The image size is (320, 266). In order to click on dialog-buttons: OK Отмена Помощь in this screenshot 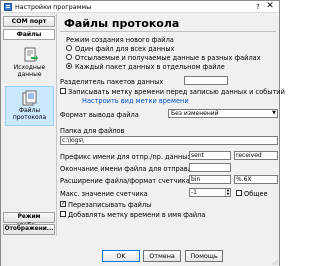, I will do `click(140, 251)`.